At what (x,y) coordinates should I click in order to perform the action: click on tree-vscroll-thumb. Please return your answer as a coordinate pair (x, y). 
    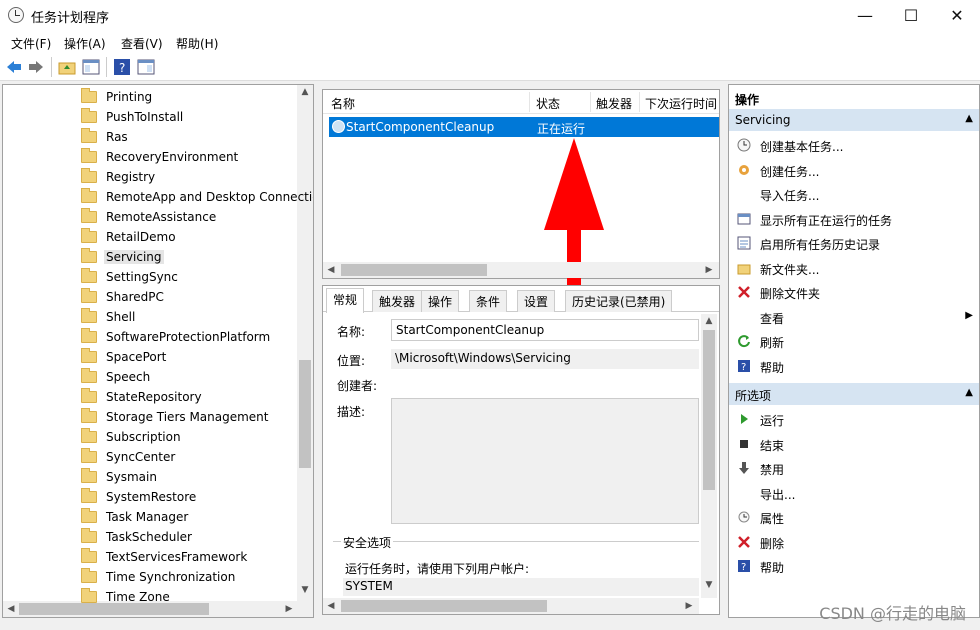
    Looking at the image, I should click on (305, 414).